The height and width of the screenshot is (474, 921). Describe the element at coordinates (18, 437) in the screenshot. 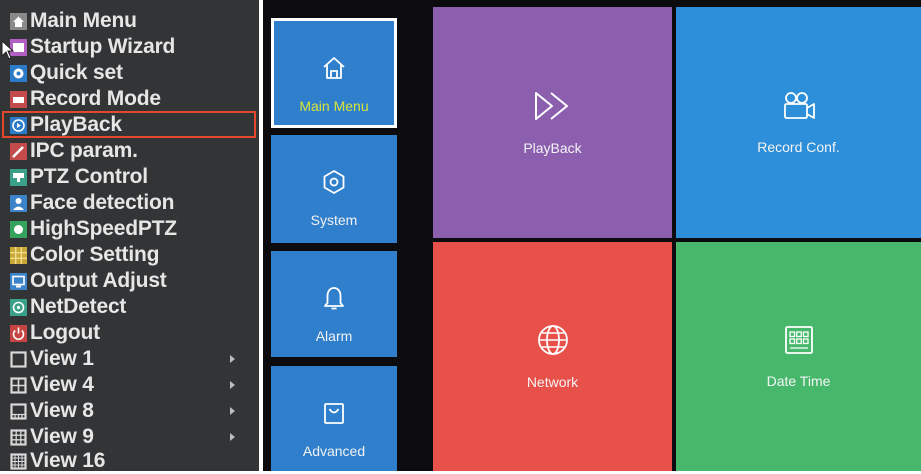

I see `view-9-icon` at that location.